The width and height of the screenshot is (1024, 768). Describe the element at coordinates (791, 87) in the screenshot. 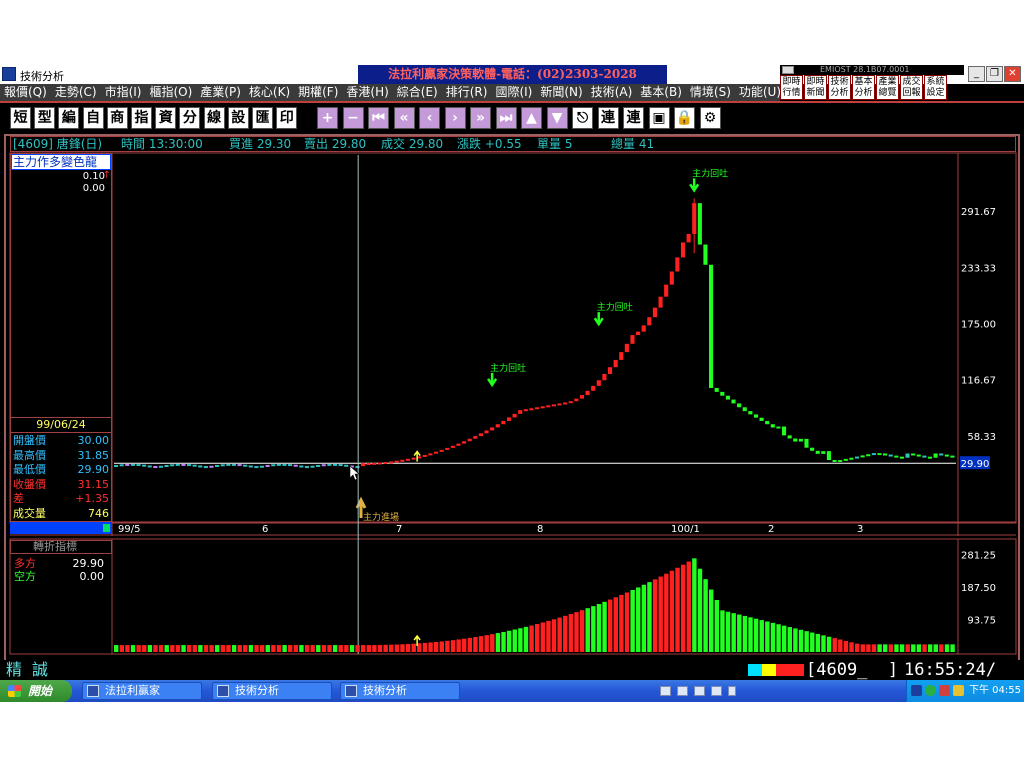

I see `quick-button-0: 即時 行情` at that location.